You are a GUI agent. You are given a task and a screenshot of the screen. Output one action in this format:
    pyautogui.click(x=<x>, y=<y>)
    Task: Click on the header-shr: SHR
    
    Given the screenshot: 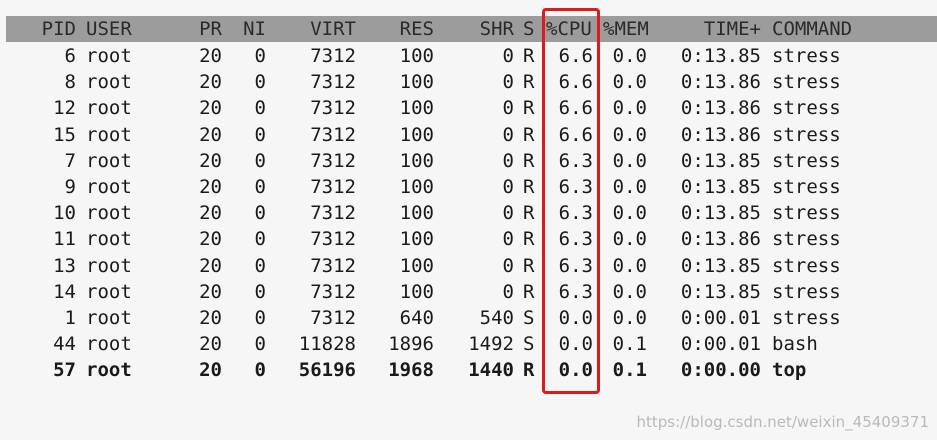 What is the action you would take?
    pyautogui.click(x=477, y=29)
    